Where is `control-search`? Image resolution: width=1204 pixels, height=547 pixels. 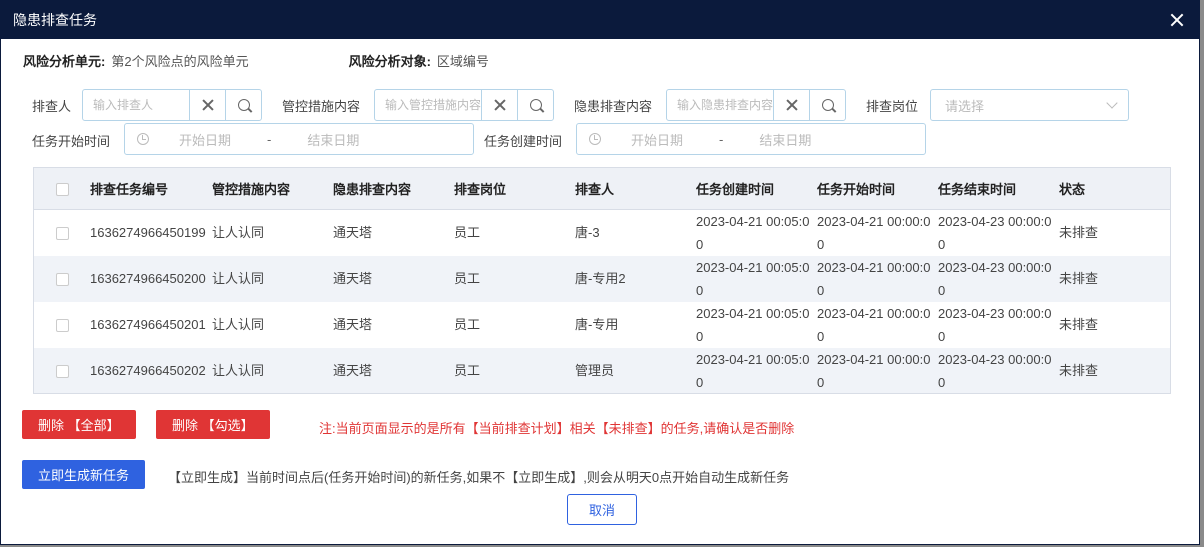
control-search is located at coordinates (464, 105).